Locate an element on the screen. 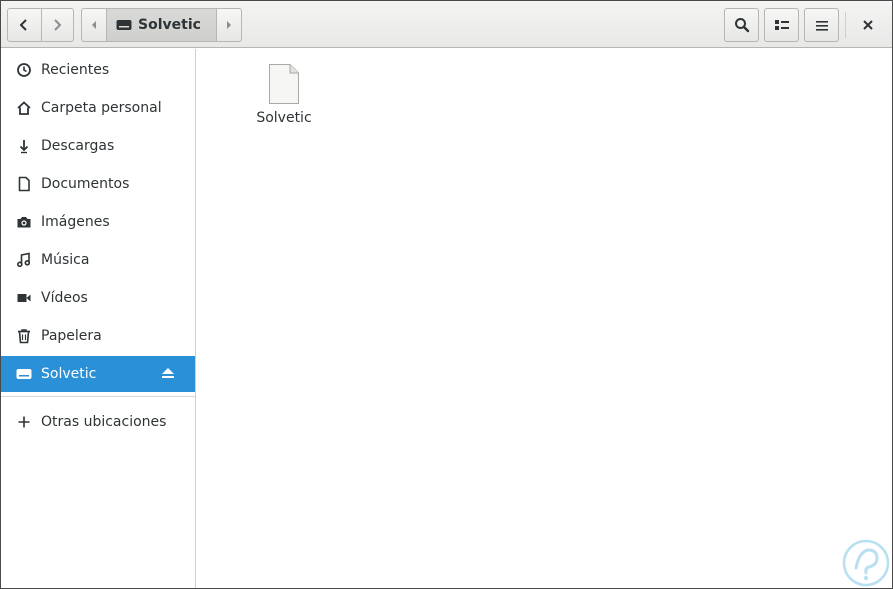  triangle-left-icon is located at coordinates (94, 25).